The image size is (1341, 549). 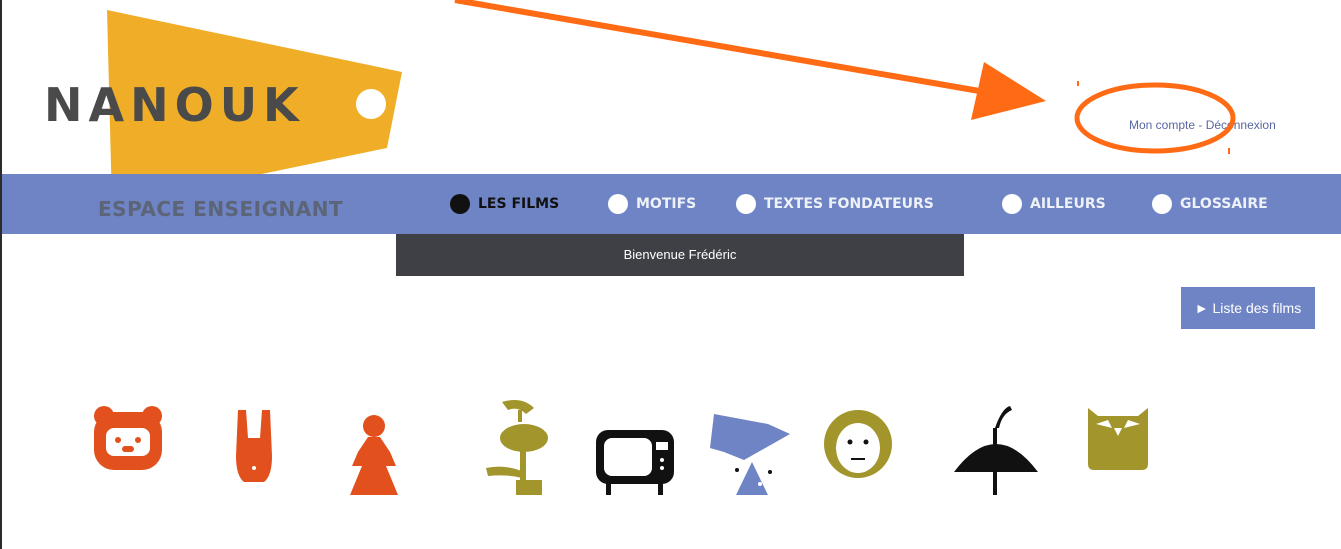 What do you see at coordinates (221, 209) in the screenshot?
I see `section-title: ESPACE ENSEIGNANT` at bounding box center [221, 209].